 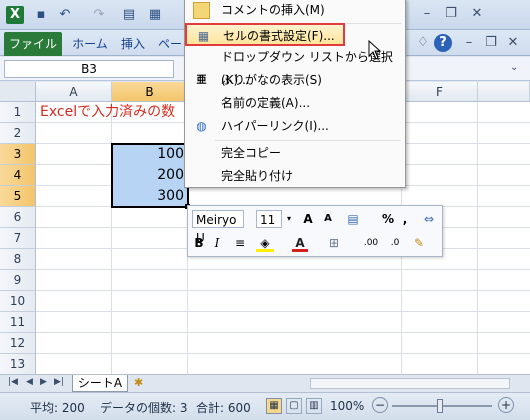 I want to click on decrease-decimal-icon: .0, so click(x=395, y=243).